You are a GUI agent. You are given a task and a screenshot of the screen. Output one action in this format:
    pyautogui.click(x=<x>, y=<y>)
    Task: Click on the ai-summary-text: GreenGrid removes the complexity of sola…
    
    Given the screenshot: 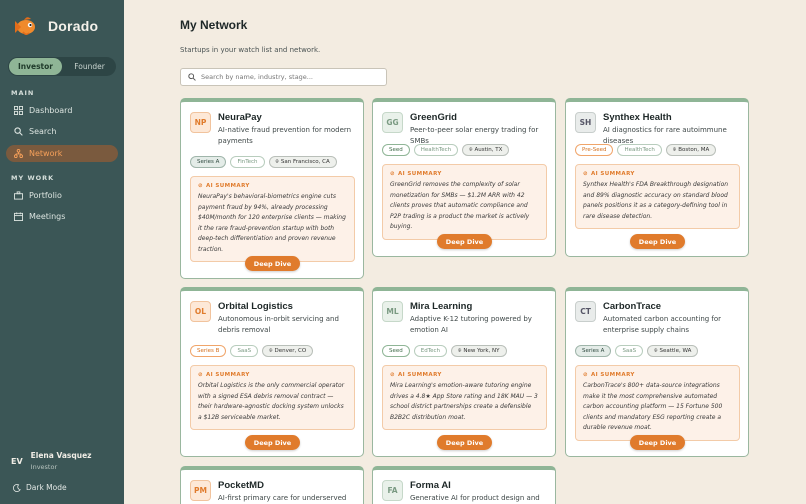 What is the action you would take?
    pyautogui.click(x=460, y=205)
    